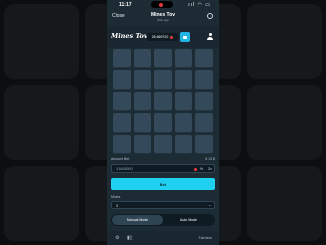 The image size is (326, 245). I want to click on wallet-icon, so click(185, 37).